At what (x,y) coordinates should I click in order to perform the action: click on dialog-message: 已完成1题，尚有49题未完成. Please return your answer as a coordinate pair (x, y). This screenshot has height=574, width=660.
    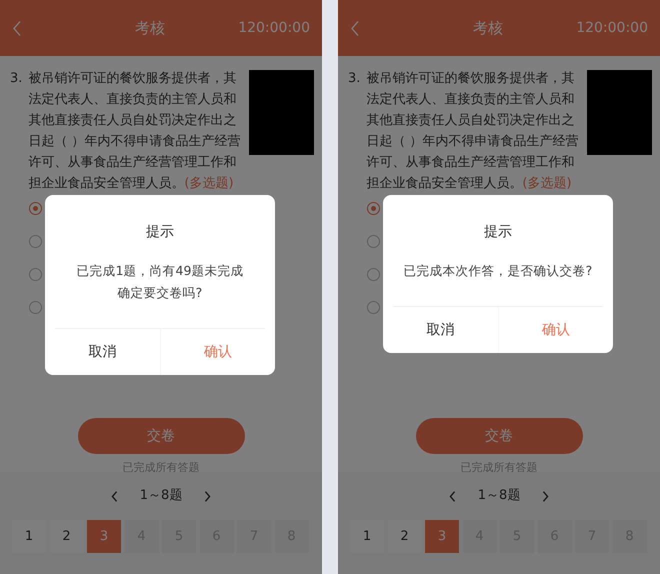
    Looking at the image, I should click on (160, 271).